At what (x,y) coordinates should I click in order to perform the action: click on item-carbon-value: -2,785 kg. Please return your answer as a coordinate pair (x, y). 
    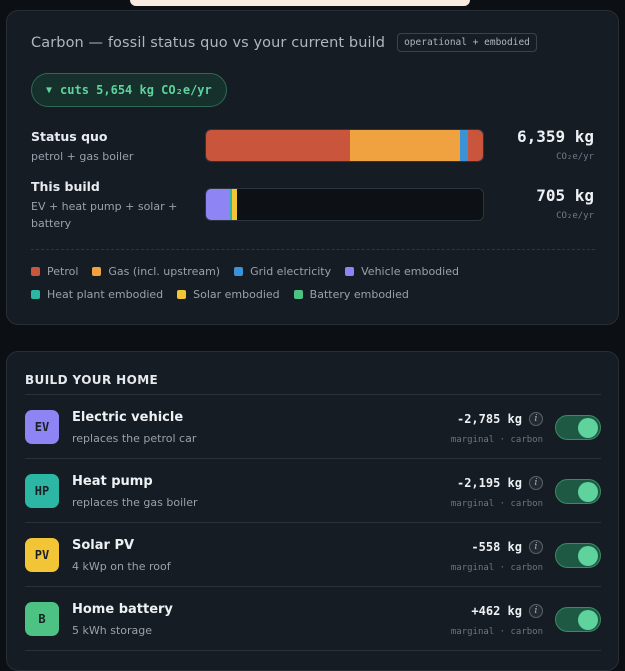
    Looking at the image, I should click on (489, 419).